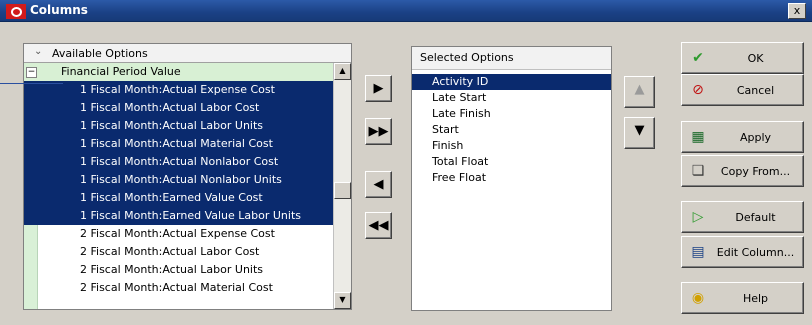 This screenshot has width=812, height=325. I want to click on selected-option-item: Total Float, so click(511, 162).